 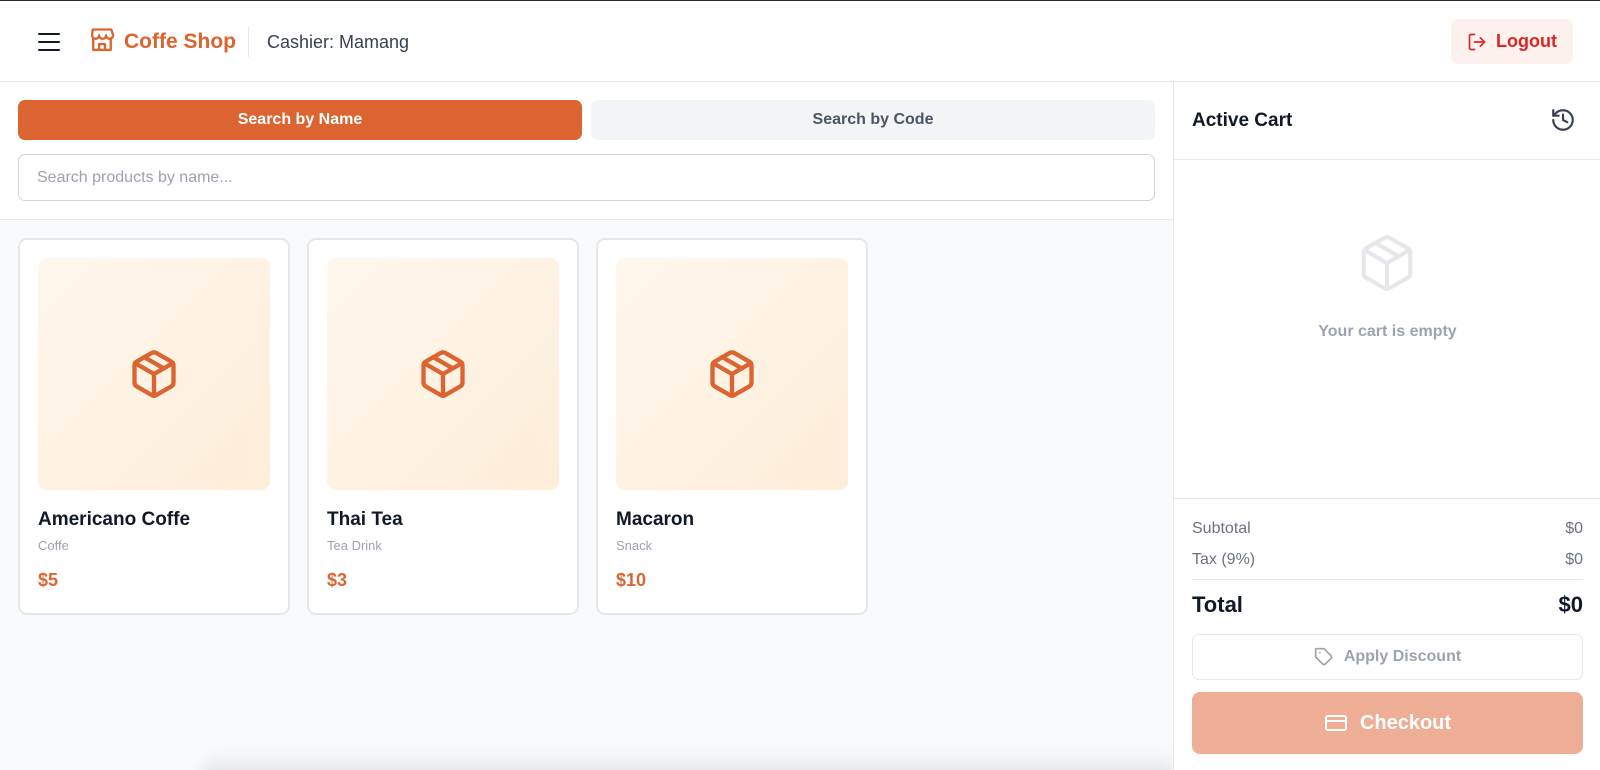 I want to click on subtotal-value: $0, so click(x=1574, y=528).